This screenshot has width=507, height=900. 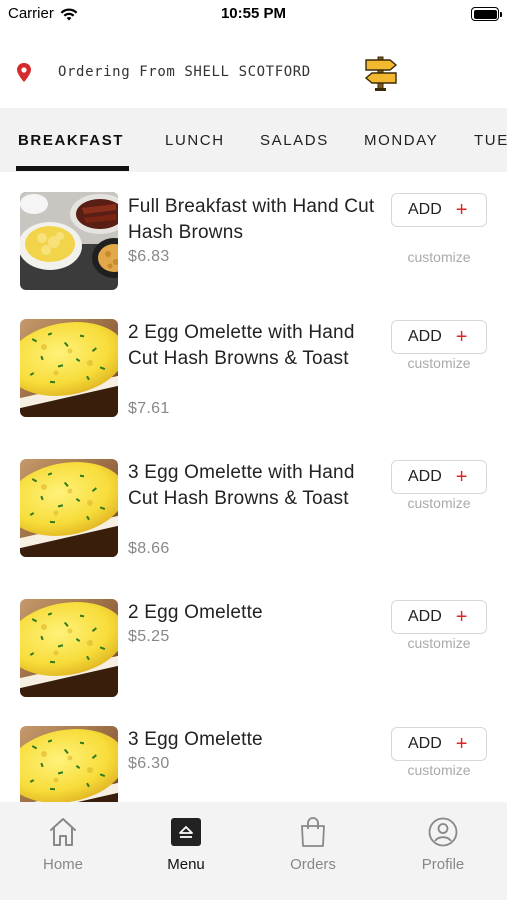 What do you see at coordinates (24, 72) in the screenshot?
I see `location-pin-icon` at bounding box center [24, 72].